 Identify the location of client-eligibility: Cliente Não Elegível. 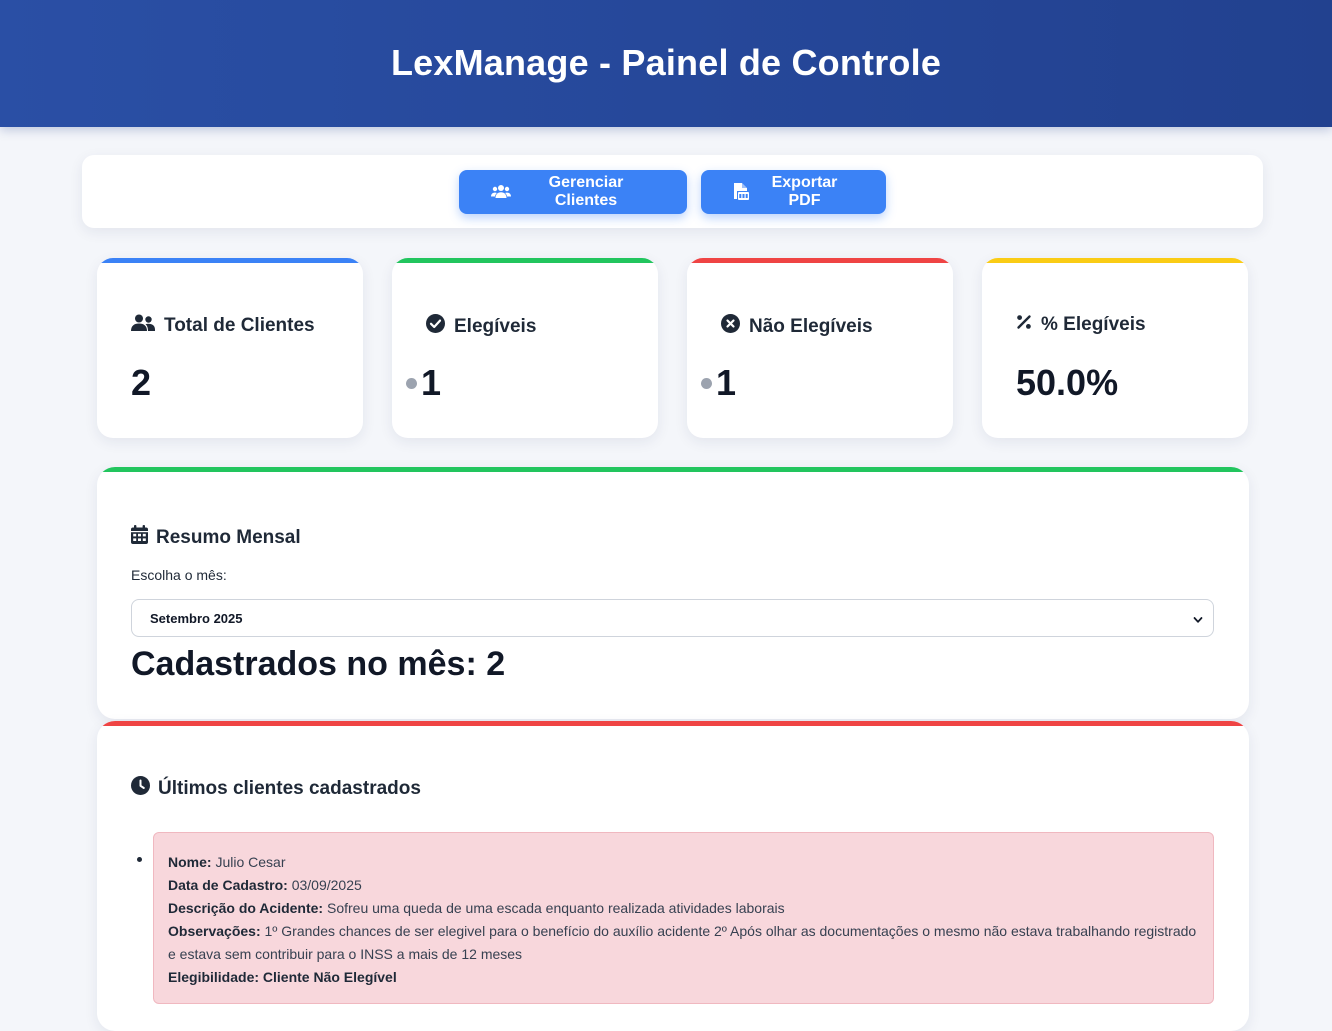
(329, 977).